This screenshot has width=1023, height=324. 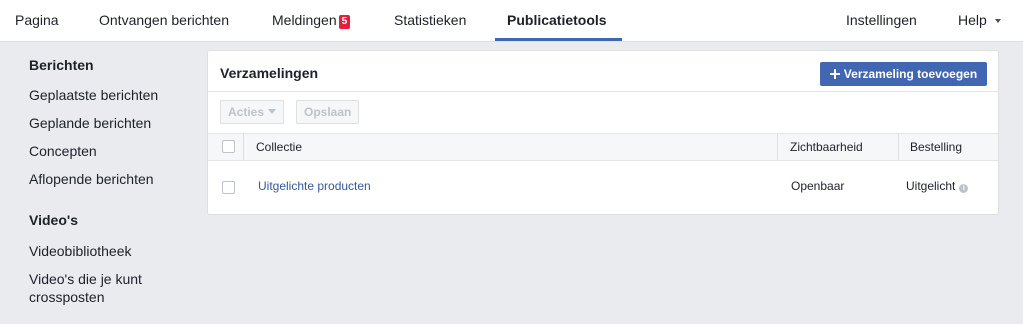 I want to click on sidebar-item-geplaatste-berichten: Geplaatste berichten, so click(x=109, y=95).